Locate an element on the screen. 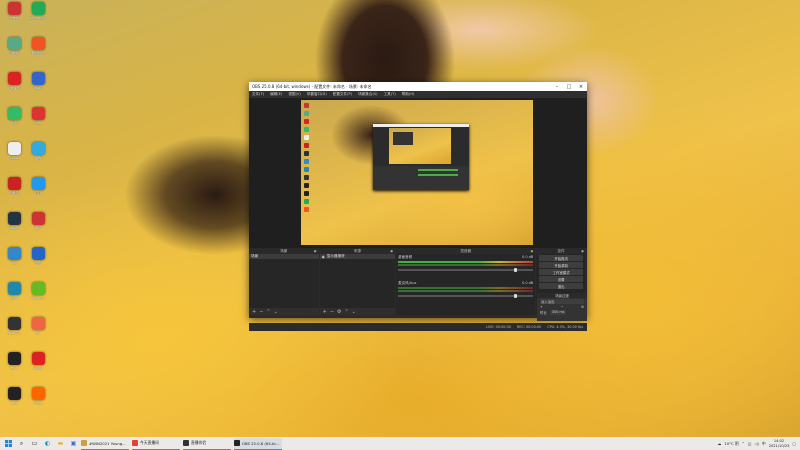 The height and width of the screenshot is (450, 800). desktop-icon: WPS is located at coordinates (38, 116).